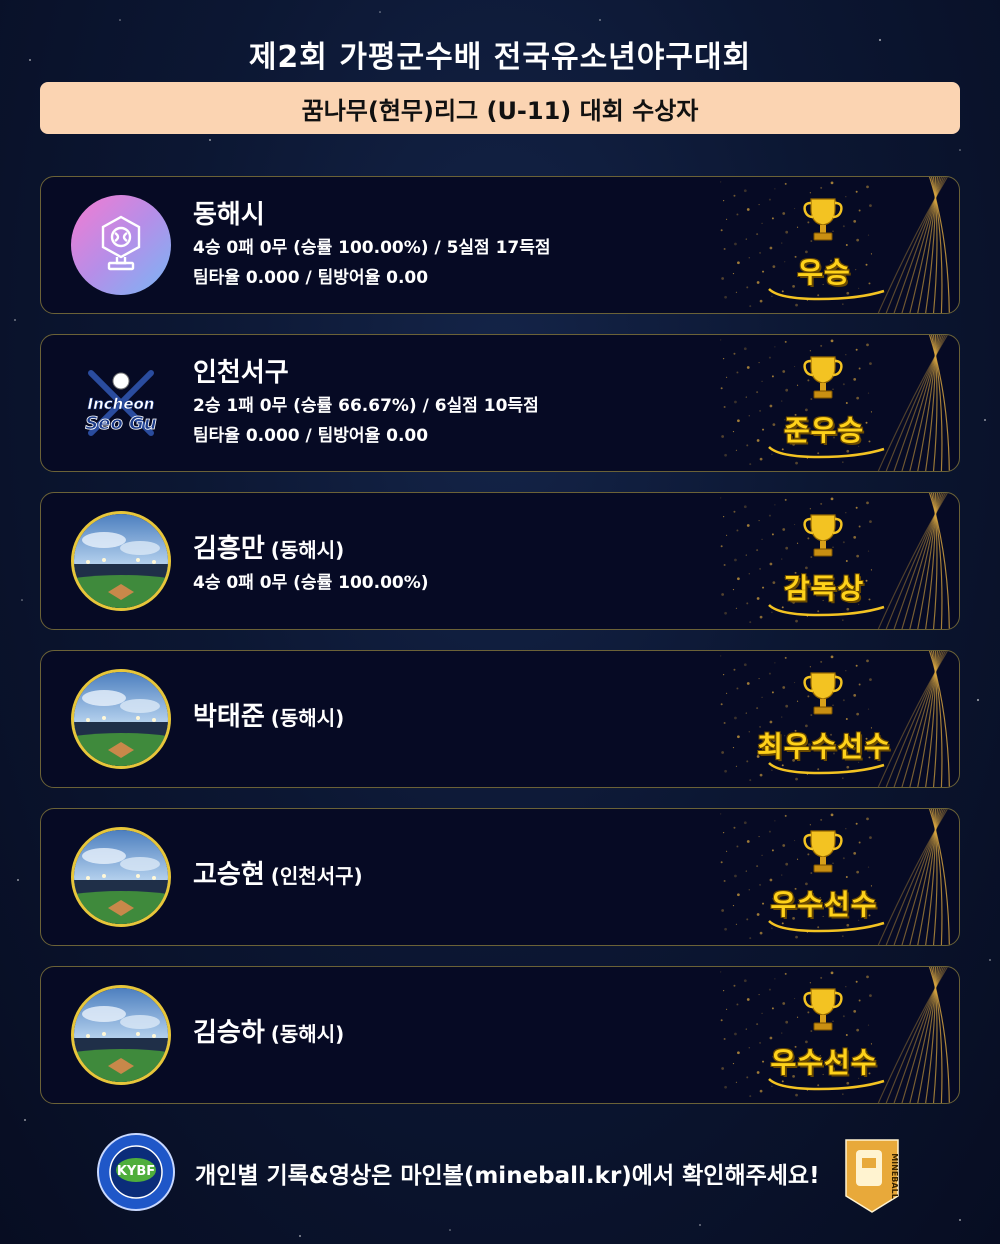 This screenshot has width=1000, height=1244. I want to click on record-line: 4승 0패 0무 (승률 100.00%) / 5실점 17득점, so click(372, 248).